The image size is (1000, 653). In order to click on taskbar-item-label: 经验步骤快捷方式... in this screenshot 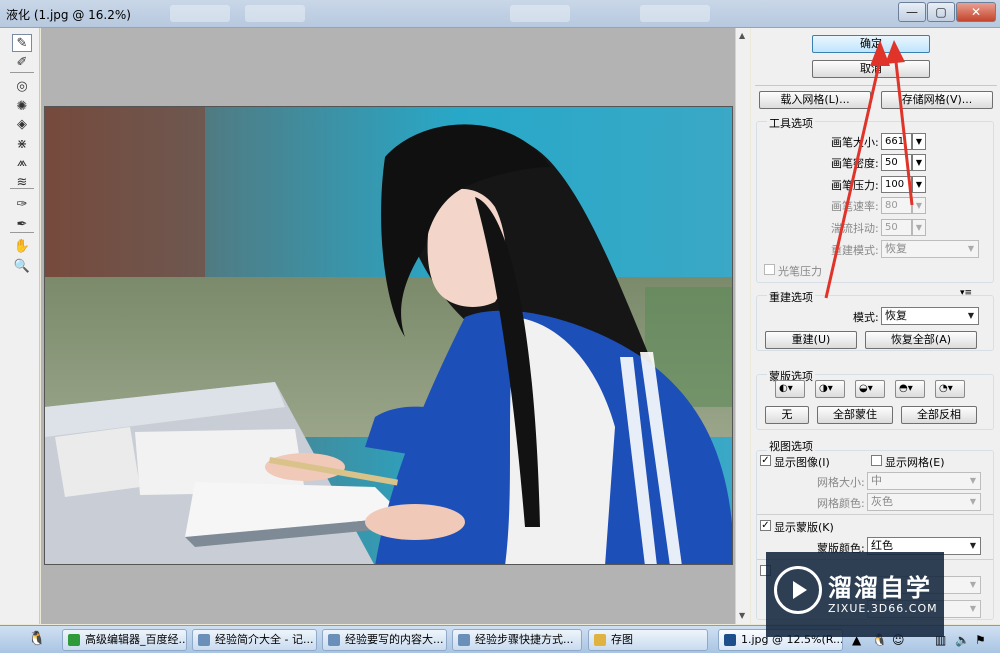, I will do `click(524, 639)`.